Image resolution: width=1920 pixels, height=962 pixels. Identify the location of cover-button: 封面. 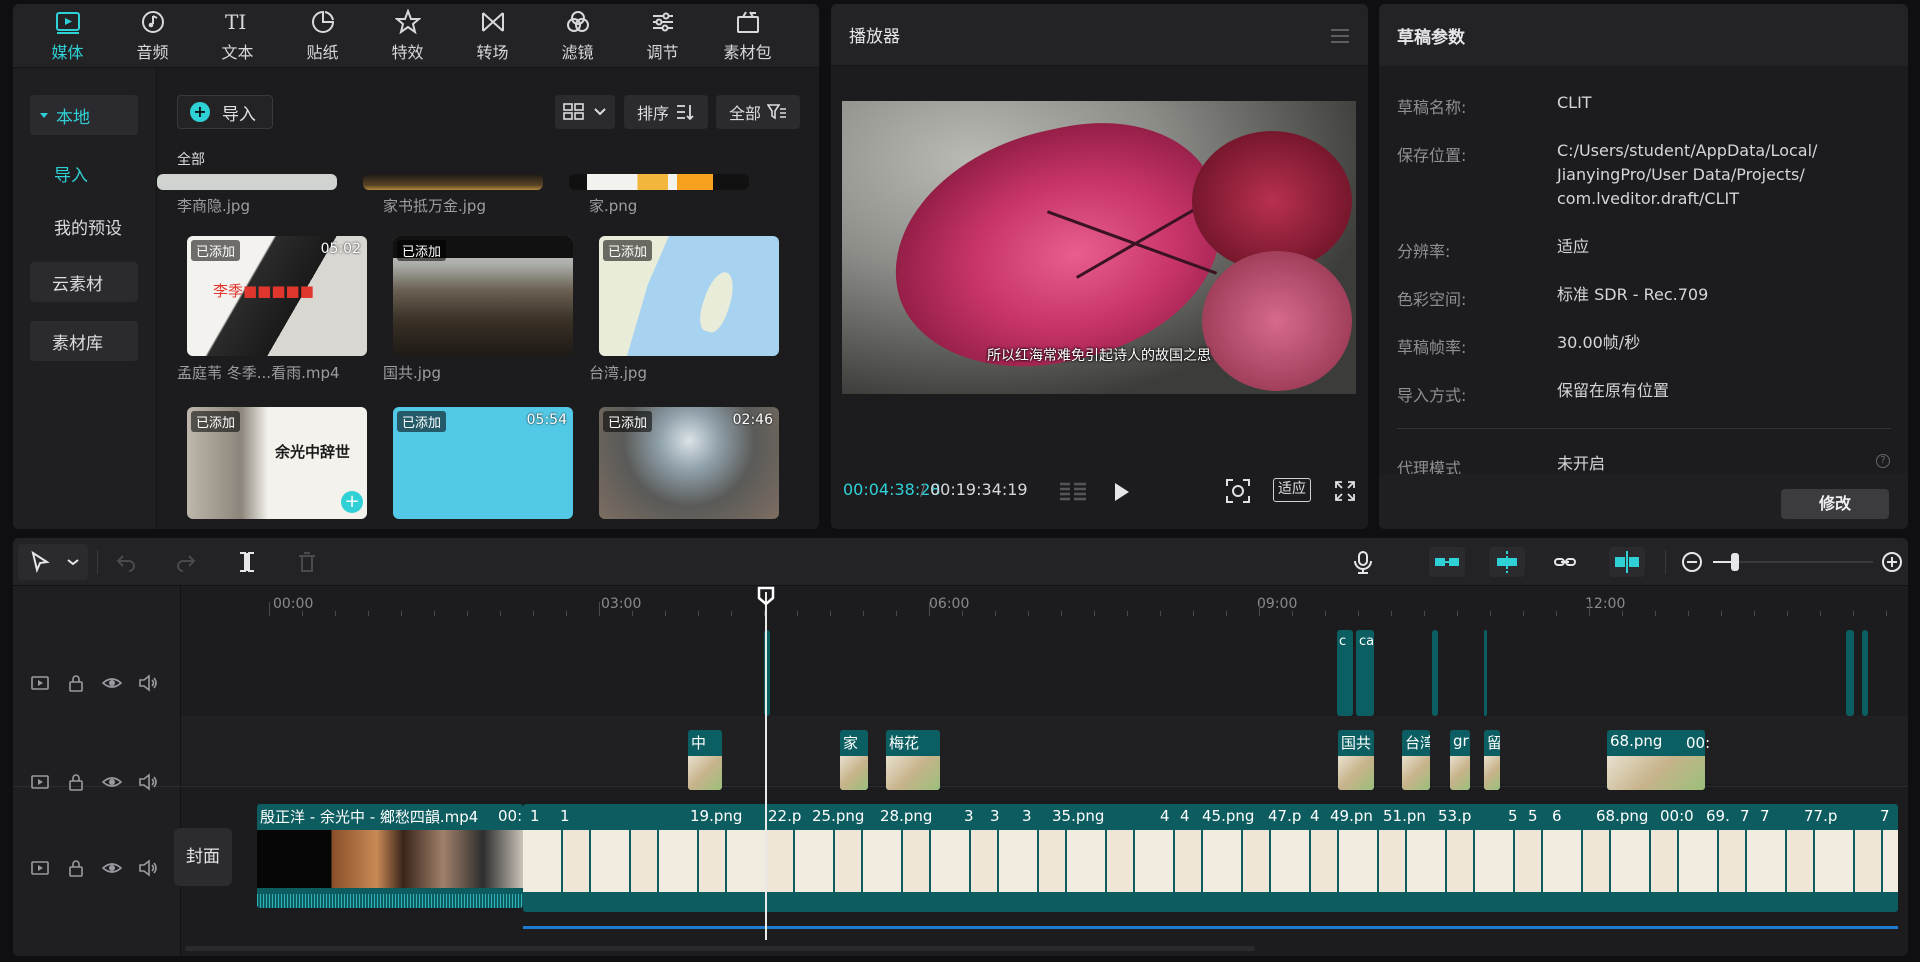
(203, 857).